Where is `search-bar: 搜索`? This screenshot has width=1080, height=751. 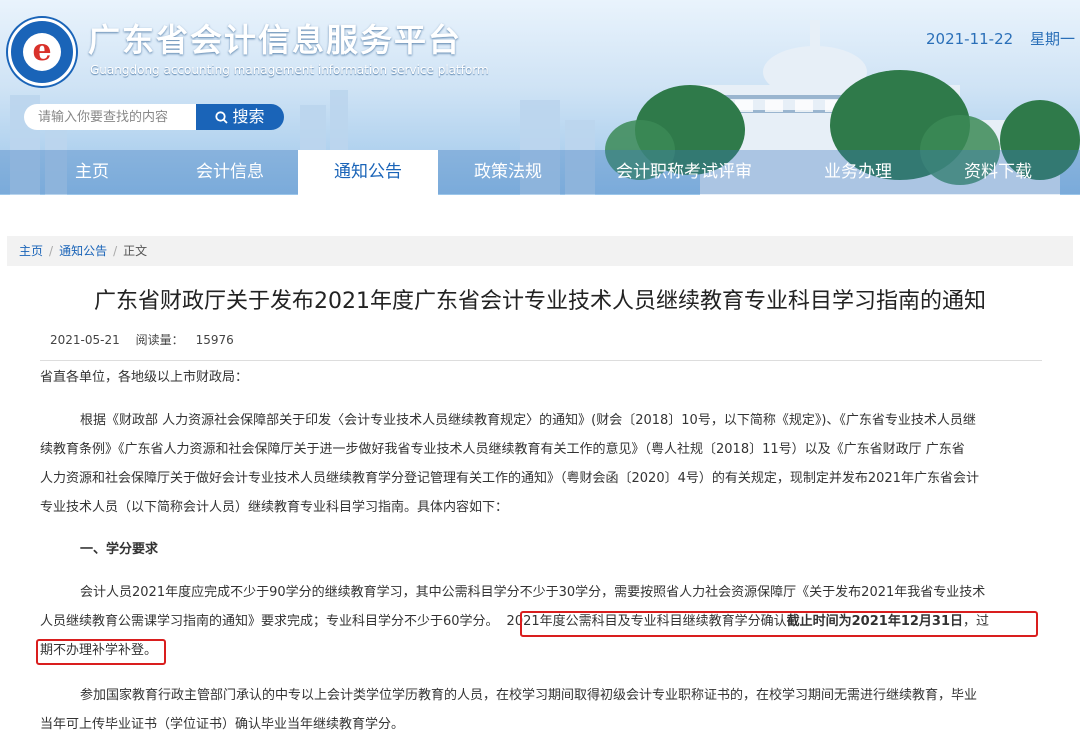 search-bar: 搜索 is located at coordinates (154, 117).